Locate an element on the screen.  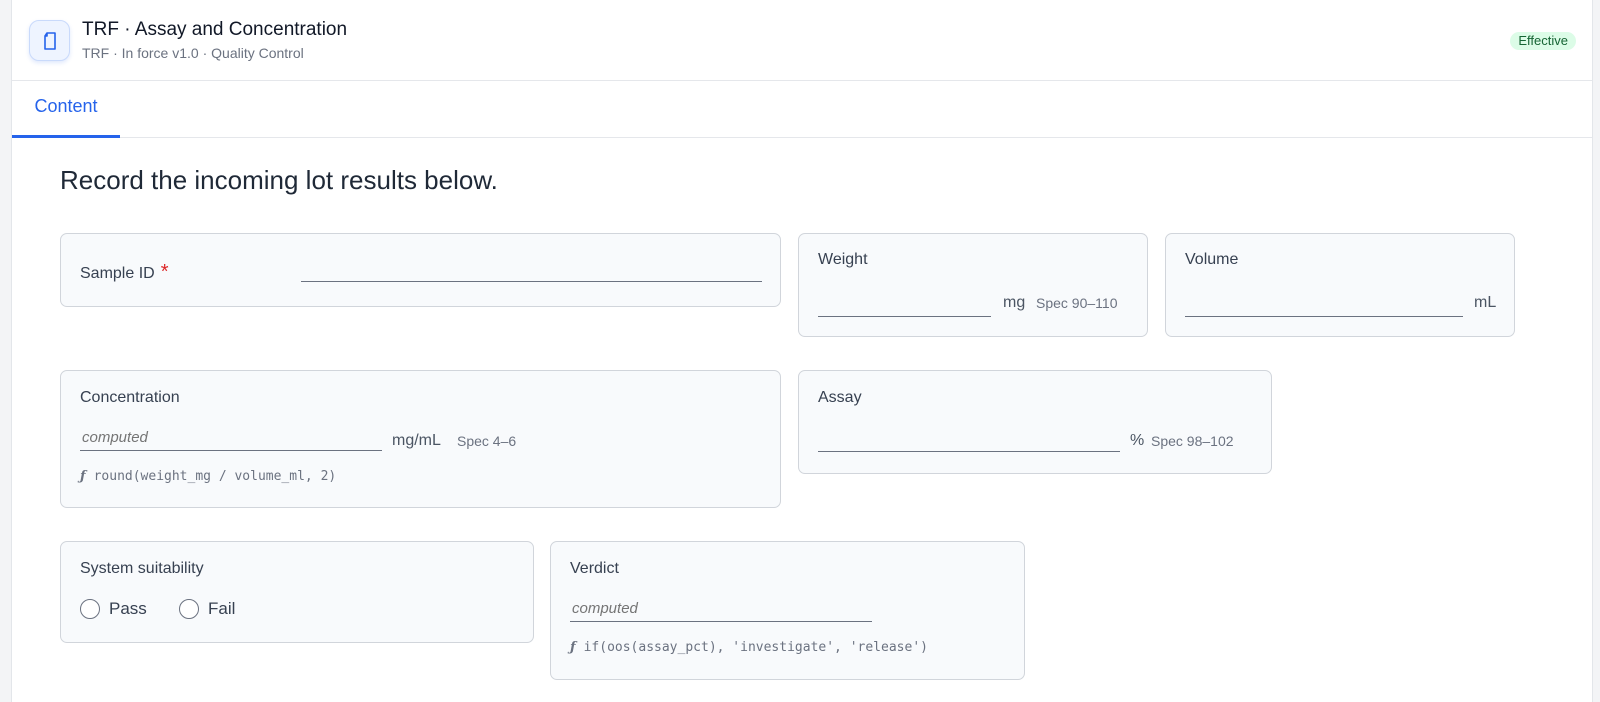
page-title: TRF · Assay and Concentration is located at coordinates (215, 29).